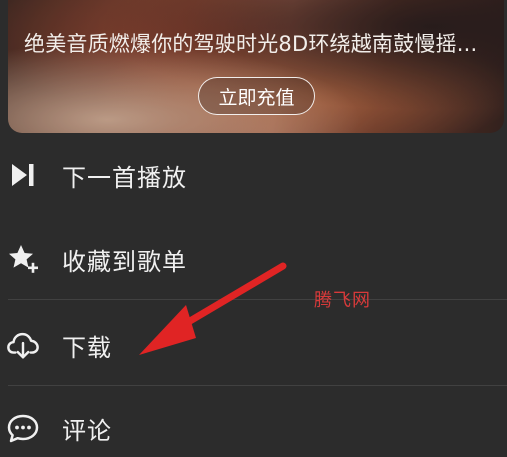 This screenshot has height=457, width=507. What do you see at coordinates (124, 261) in the screenshot?
I see `menu-item-label: 收藏到歌单` at bounding box center [124, 261].